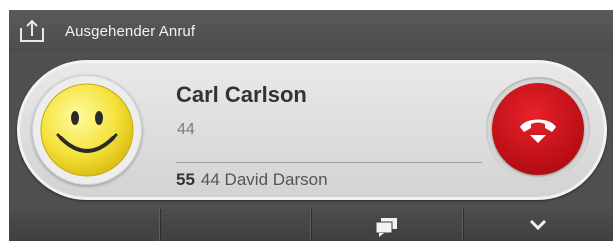  Describe the element at coordinates (32, 31) in the screenshot. I see `upload-icon` at that location.